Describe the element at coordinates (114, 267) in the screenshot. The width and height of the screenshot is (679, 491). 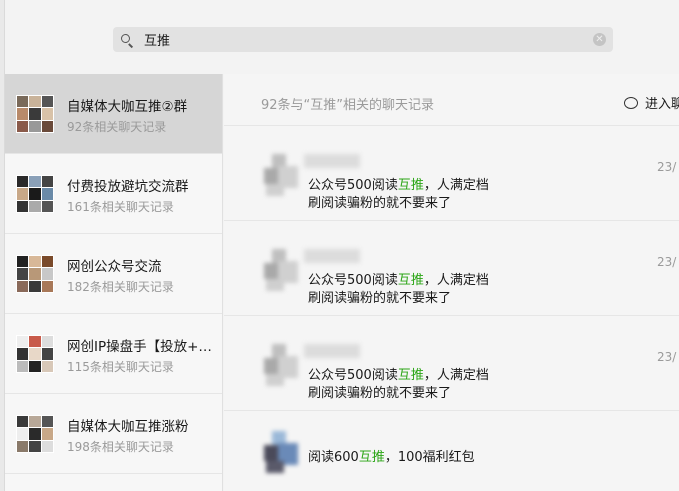
I see `group-name: 网创公众号交流` at that location.